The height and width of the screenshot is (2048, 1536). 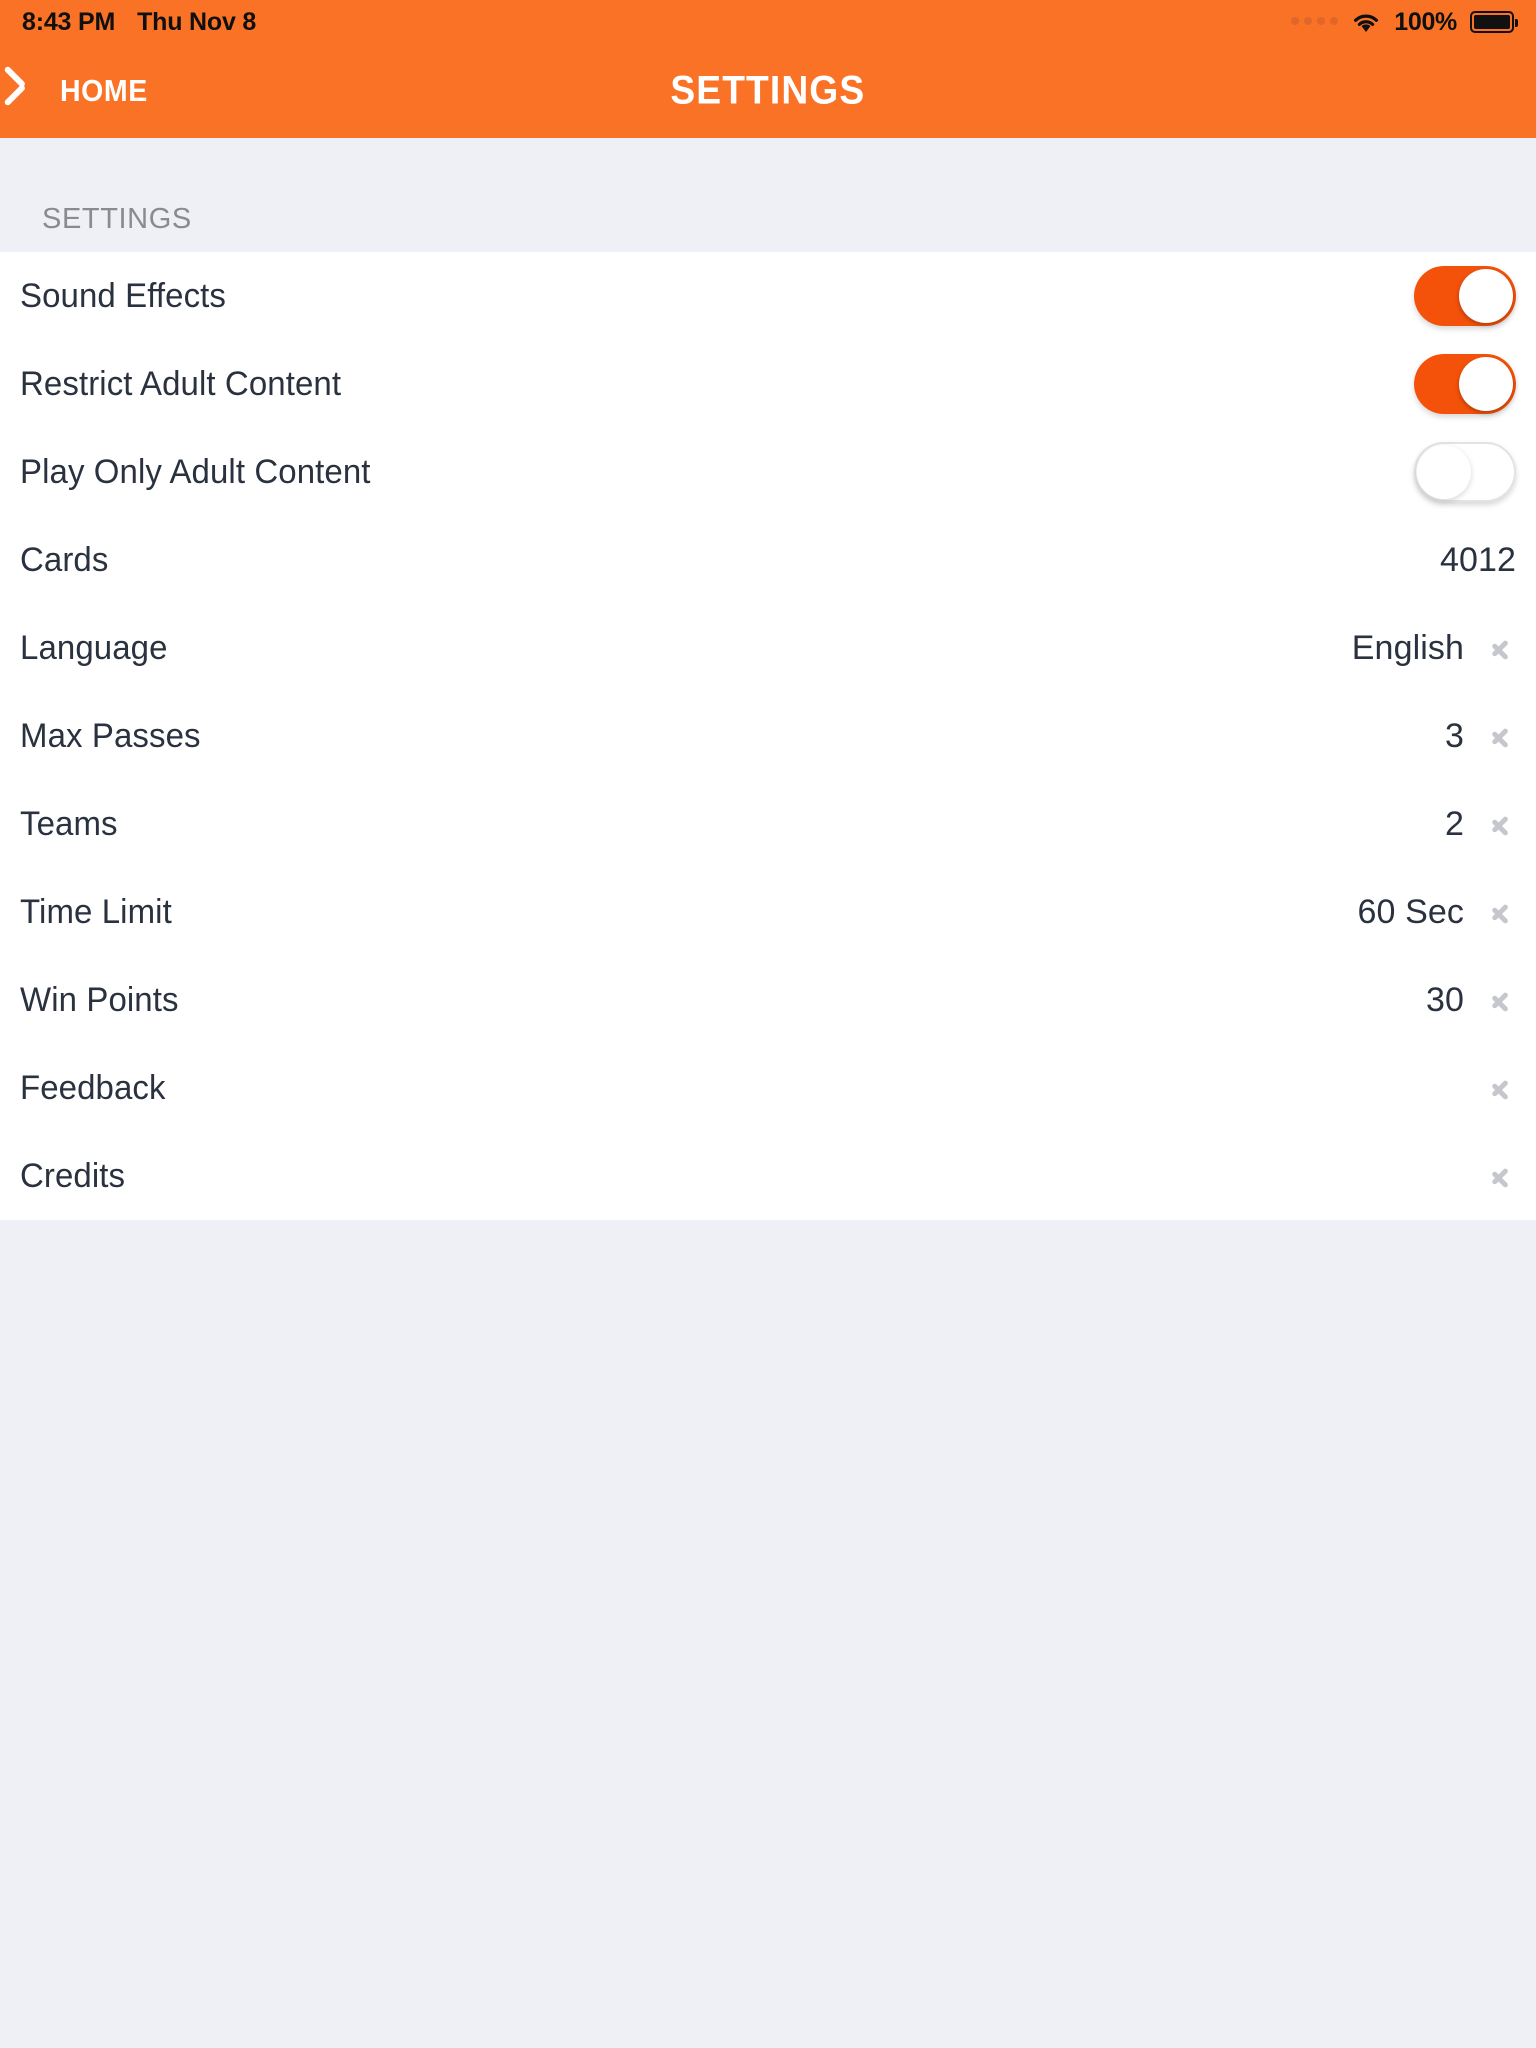 What do you see at coordinates (768, 912) in the screenshot?
I see `setting-row-time-limit: Time Limit 60 Sec` at bounding box center [768, 912].